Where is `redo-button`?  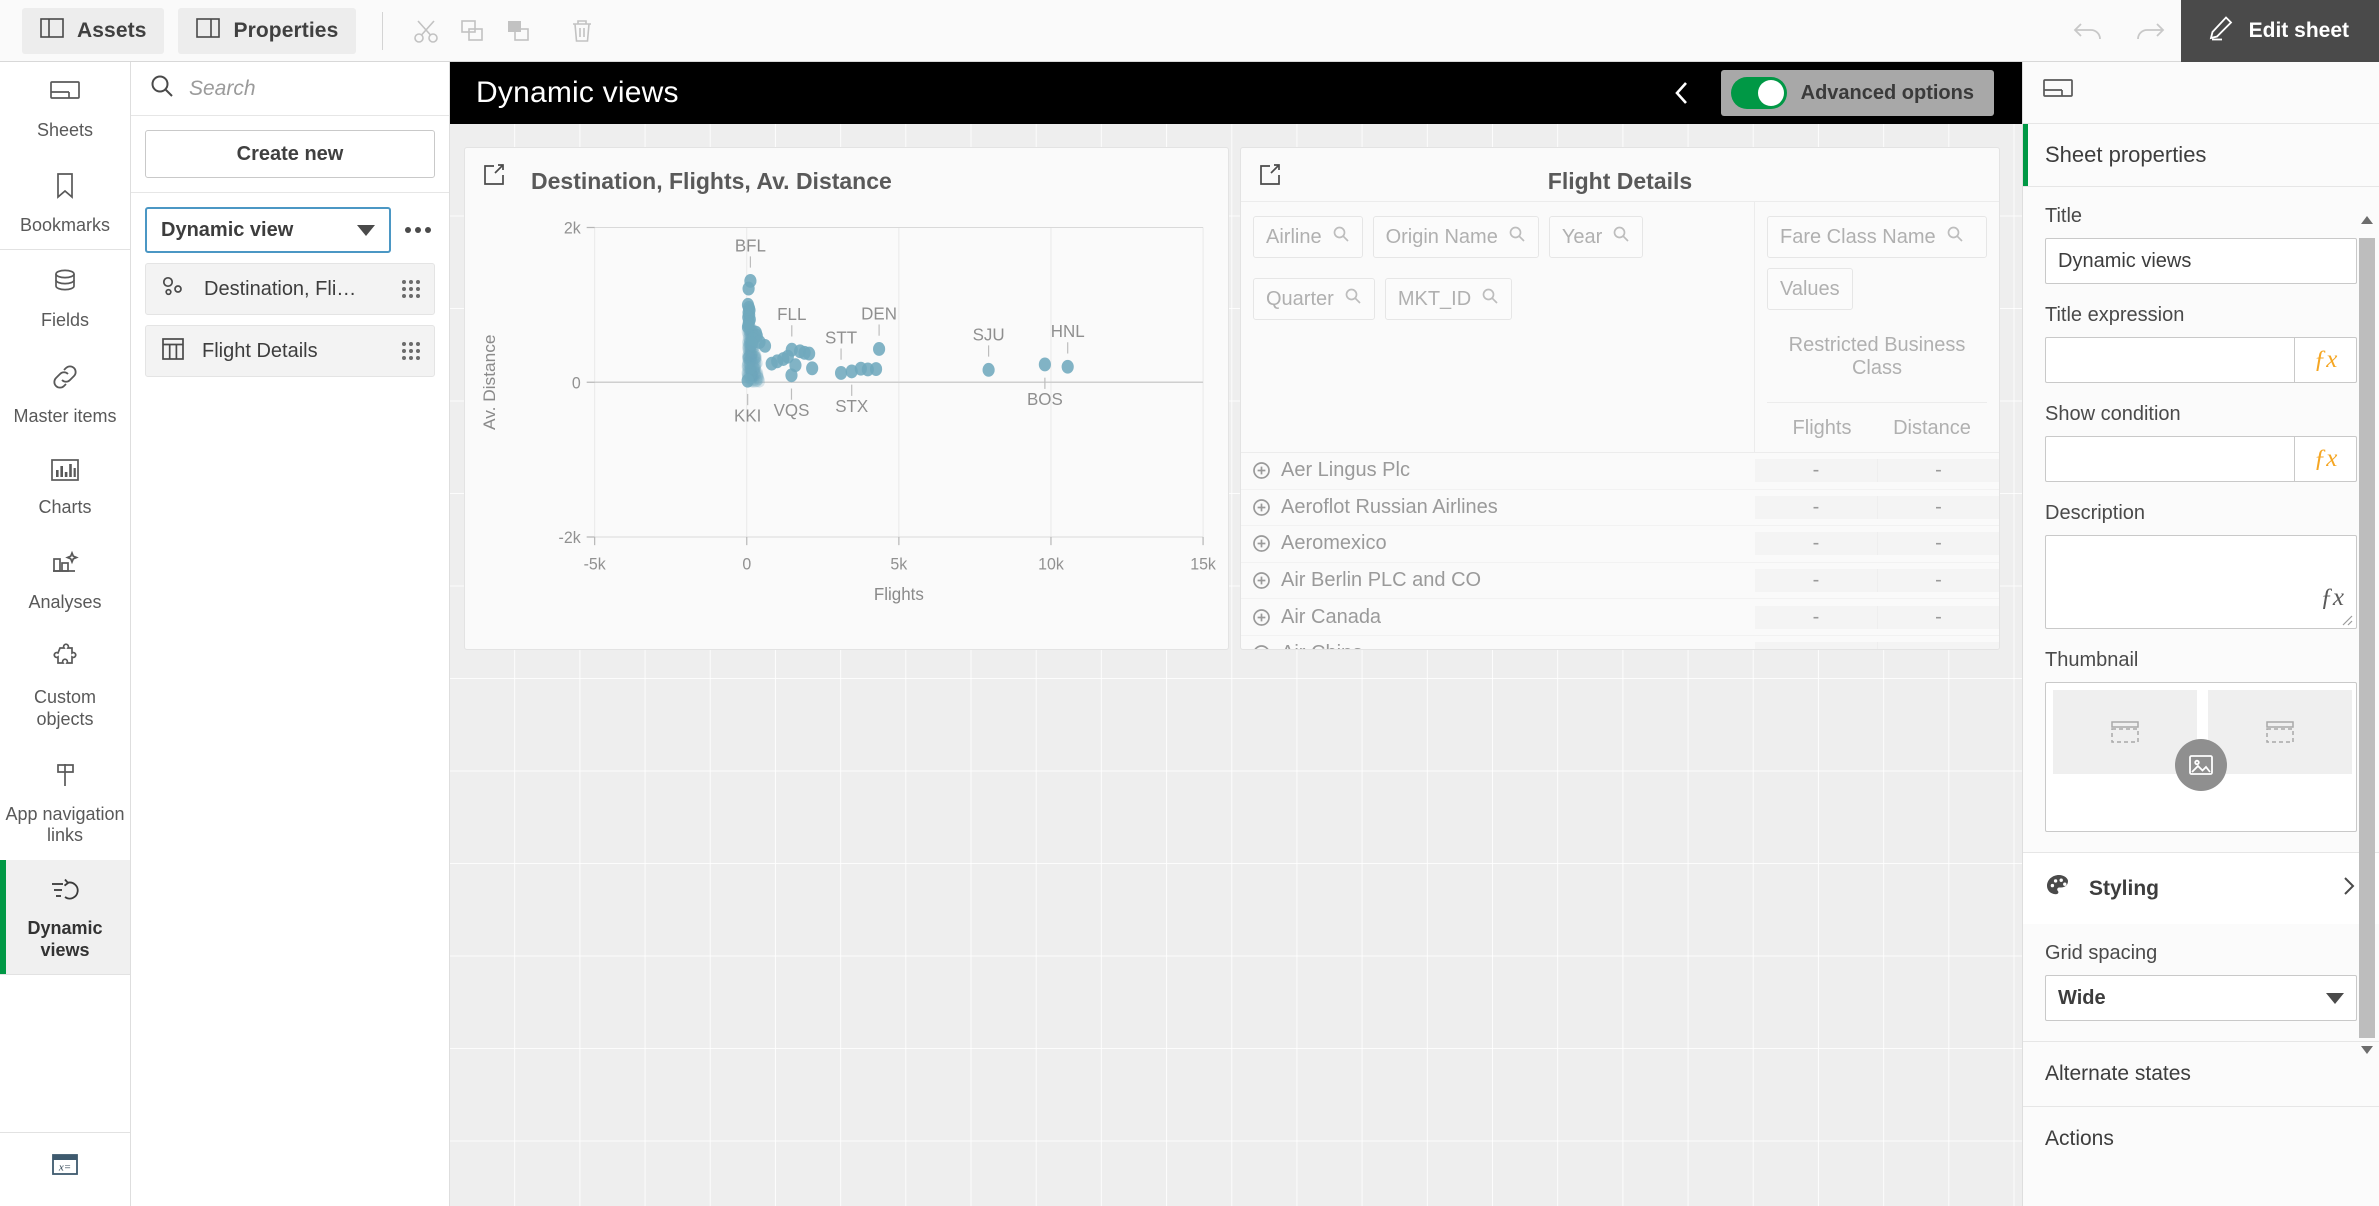
redo-button is located at coordinates (2150, 31).